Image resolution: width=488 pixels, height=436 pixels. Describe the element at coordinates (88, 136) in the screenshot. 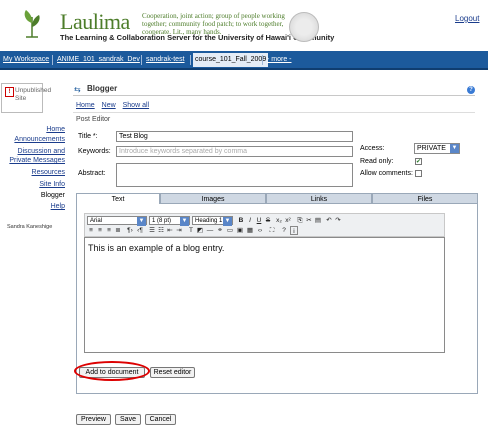

I see `title-label: Title *:` at that location.